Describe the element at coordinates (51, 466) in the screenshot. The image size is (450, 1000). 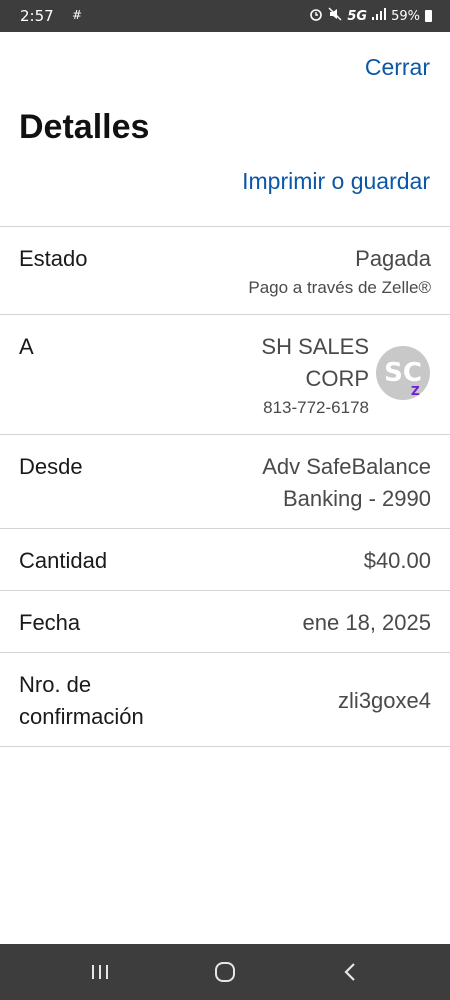
I see `from-label: Desde` at that location.